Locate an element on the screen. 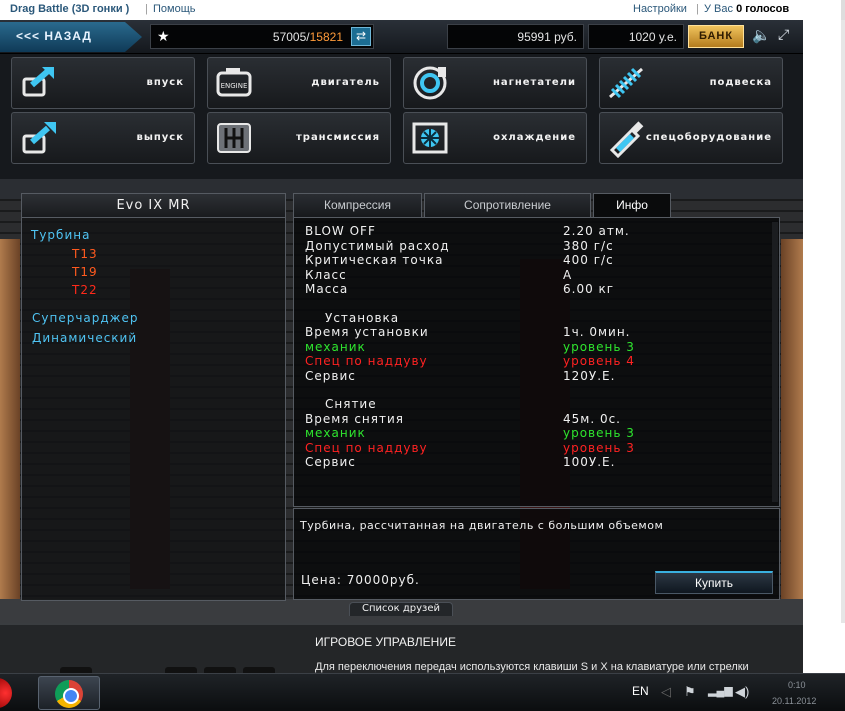 This screenshot has height=711, width=845. svg-text: ENGINE is located at coordinates (234, 86).